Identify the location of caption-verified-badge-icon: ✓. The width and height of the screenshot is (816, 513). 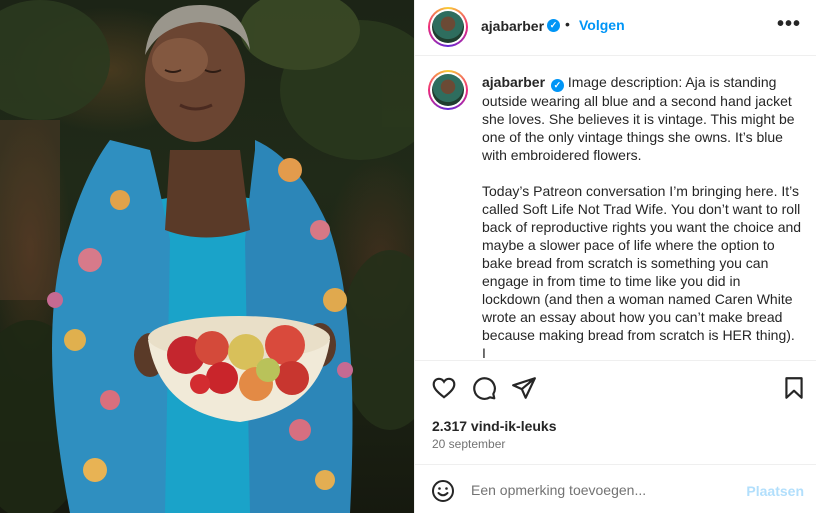
(557, 85).